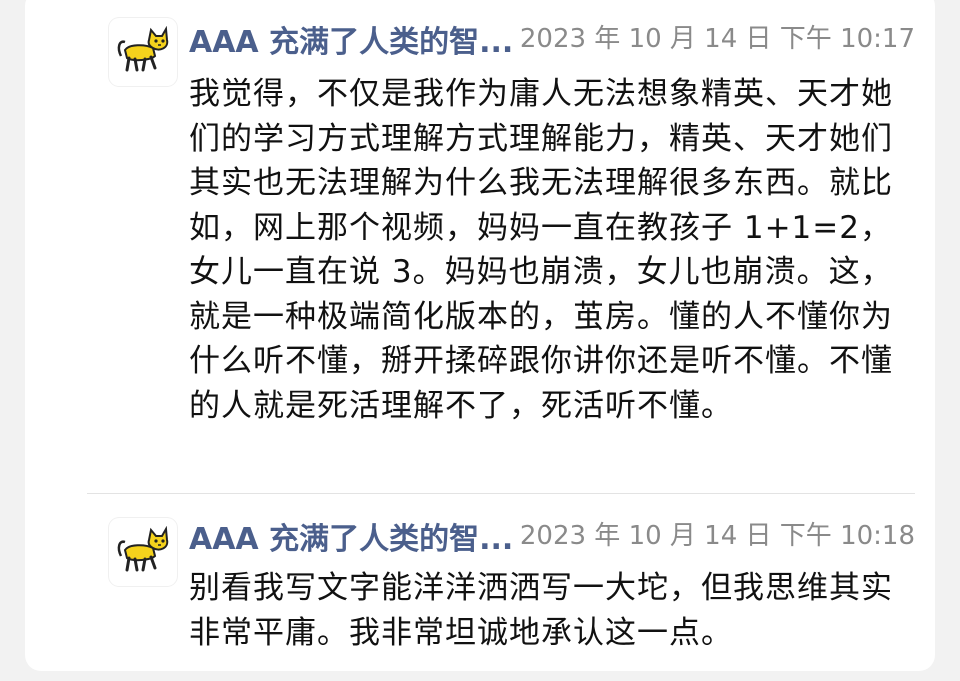 The height and width of the screenshot is (681, 960). I want to click on message-divider, so click(501, 493).